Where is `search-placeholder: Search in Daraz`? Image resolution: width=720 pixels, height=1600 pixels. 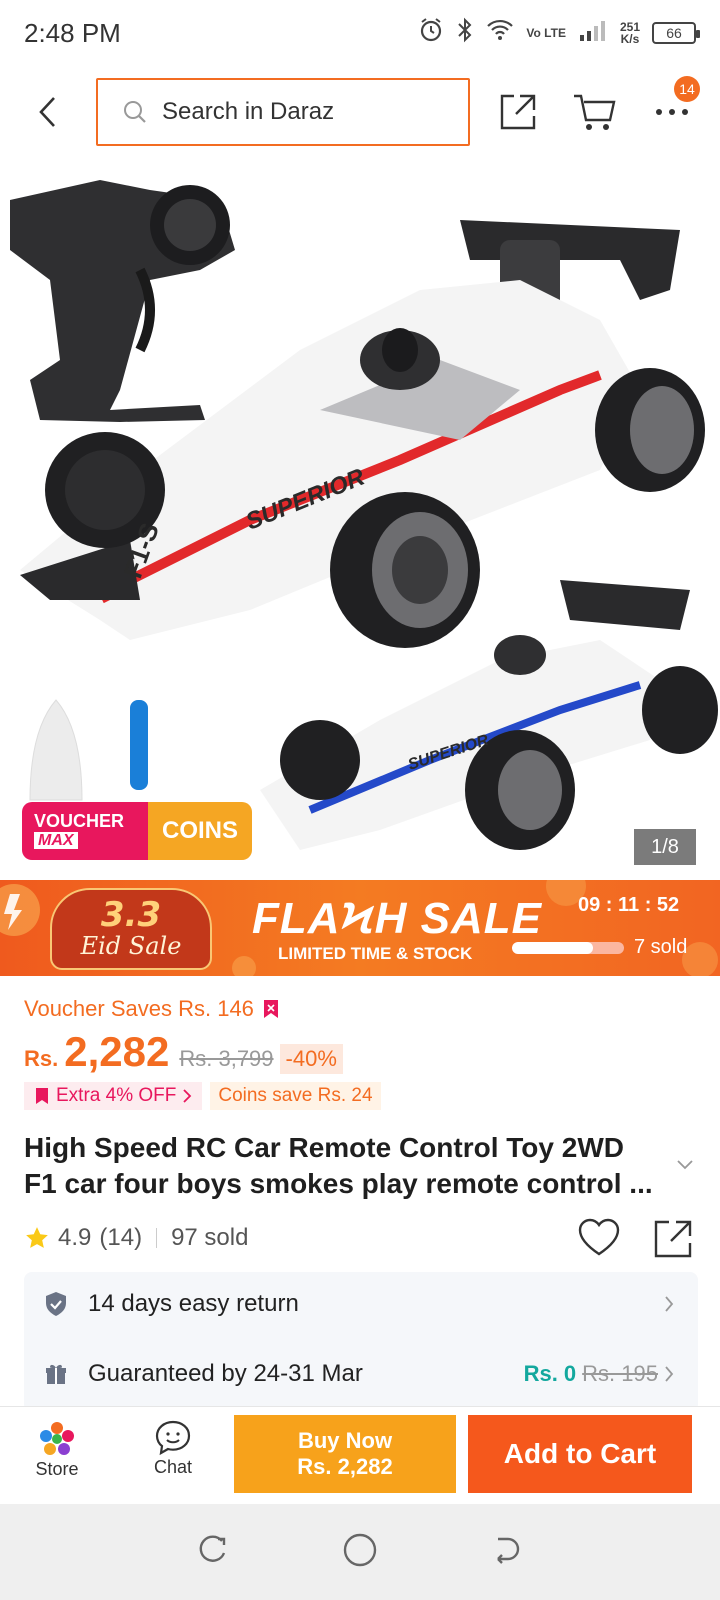 search-placeholder: Search in Daraz is located at coordinates (248, 111).